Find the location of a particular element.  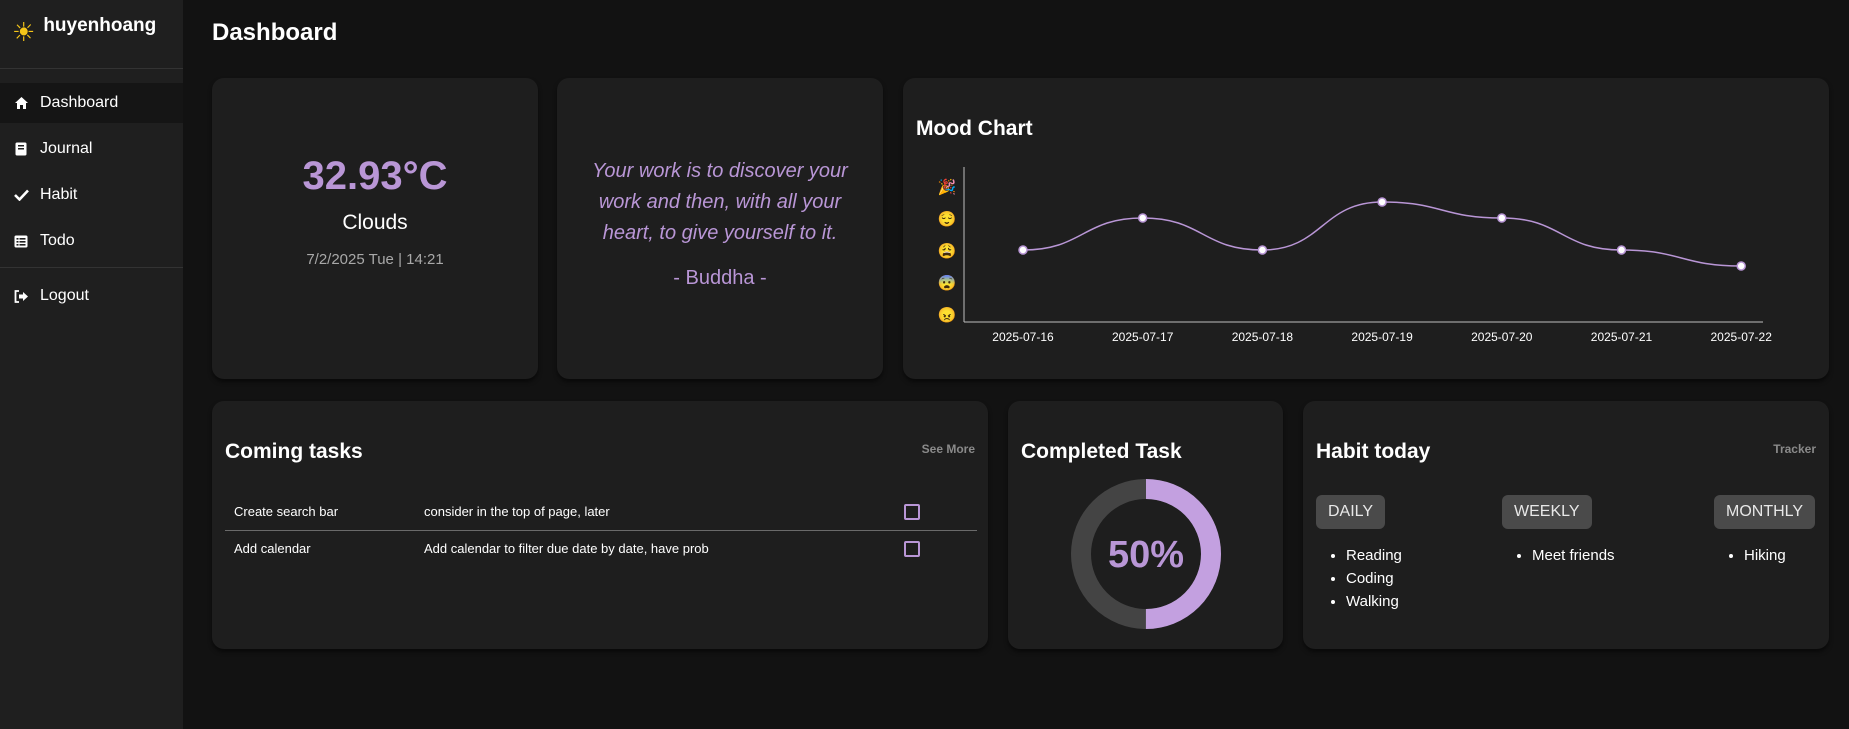

tracker-link: Tracker is located at coordinates (1794, 449).